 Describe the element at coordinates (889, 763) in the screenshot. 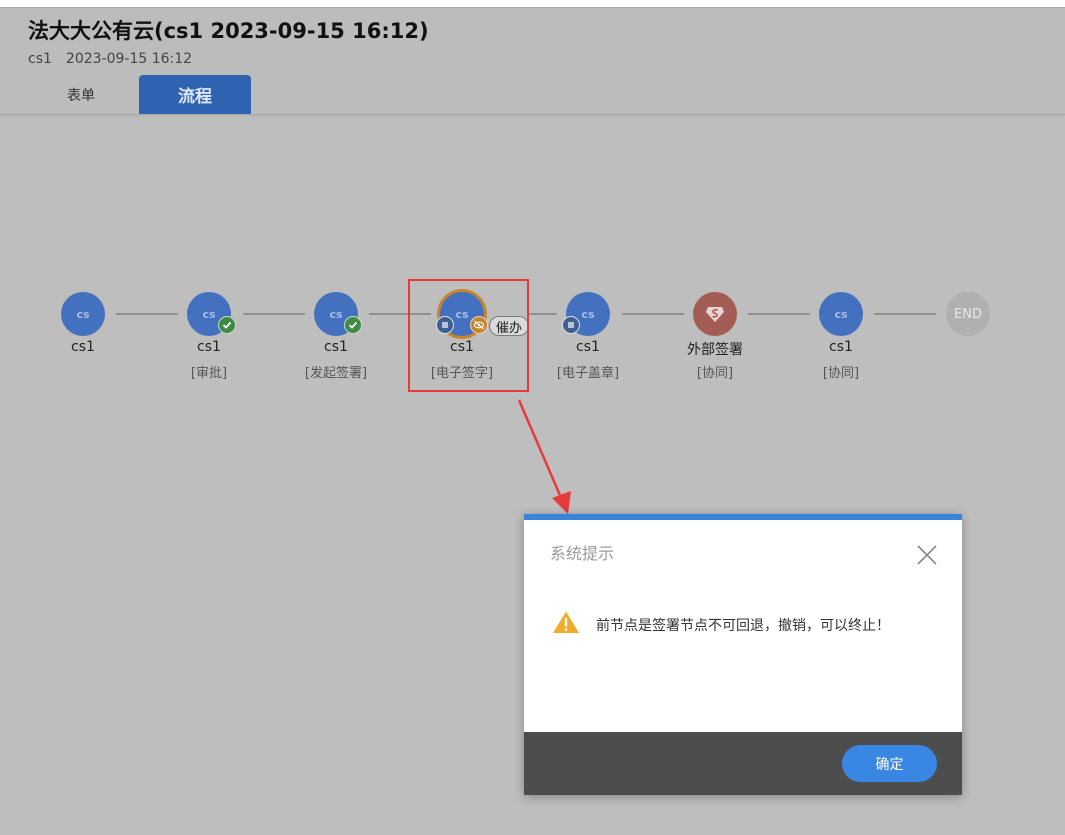

I see `confirm-button: 确定` at that location.